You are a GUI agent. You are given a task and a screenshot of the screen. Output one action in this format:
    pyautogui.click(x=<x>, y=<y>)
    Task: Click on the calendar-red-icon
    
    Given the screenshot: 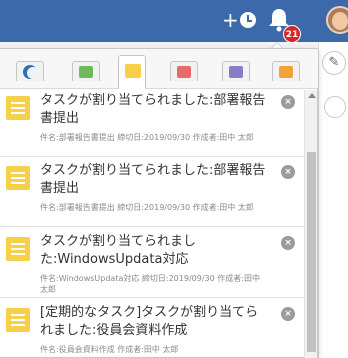 What is the action you would take?
    pyautogui.click(x=184, y=72)
    